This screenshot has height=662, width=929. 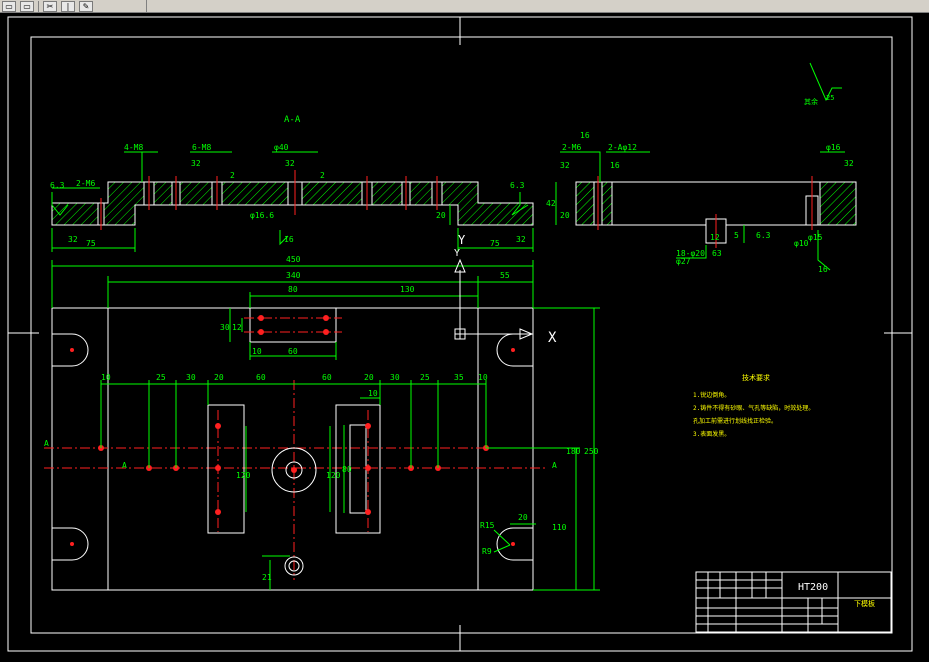 I want to click on slot-dim-120b: 120, so click(x=333, y=475).